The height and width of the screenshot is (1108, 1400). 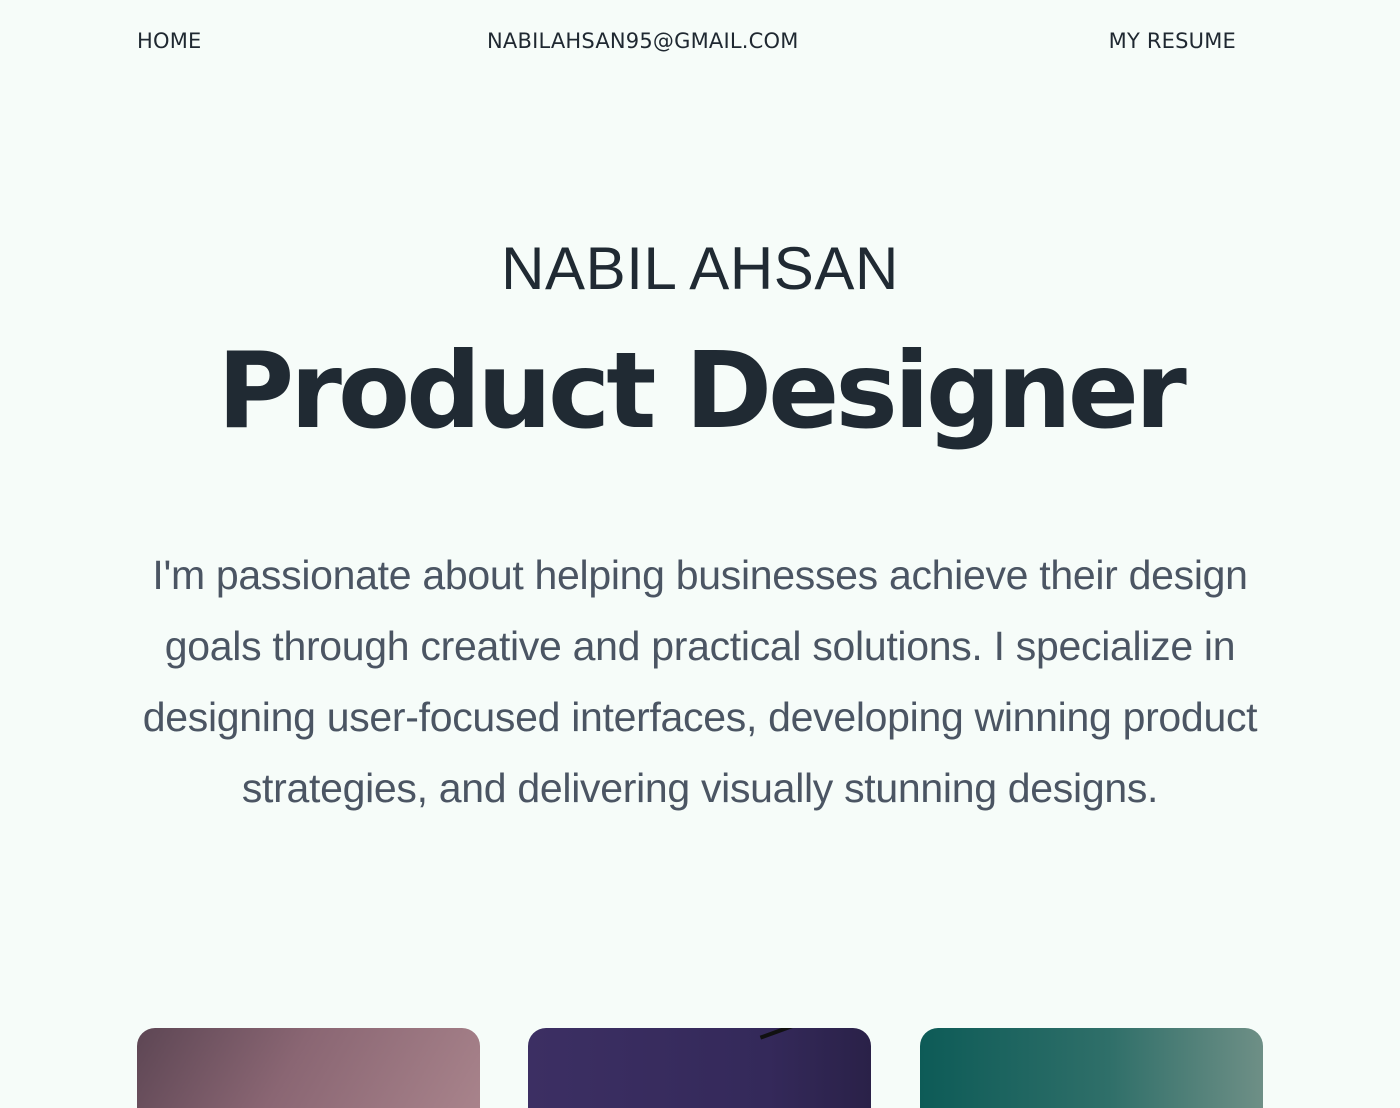 What do you see at coordinates (1172, 41) in the screenshot?
I see `nav-link-resume: MY RESUME` at bounding box center [1172, 41].